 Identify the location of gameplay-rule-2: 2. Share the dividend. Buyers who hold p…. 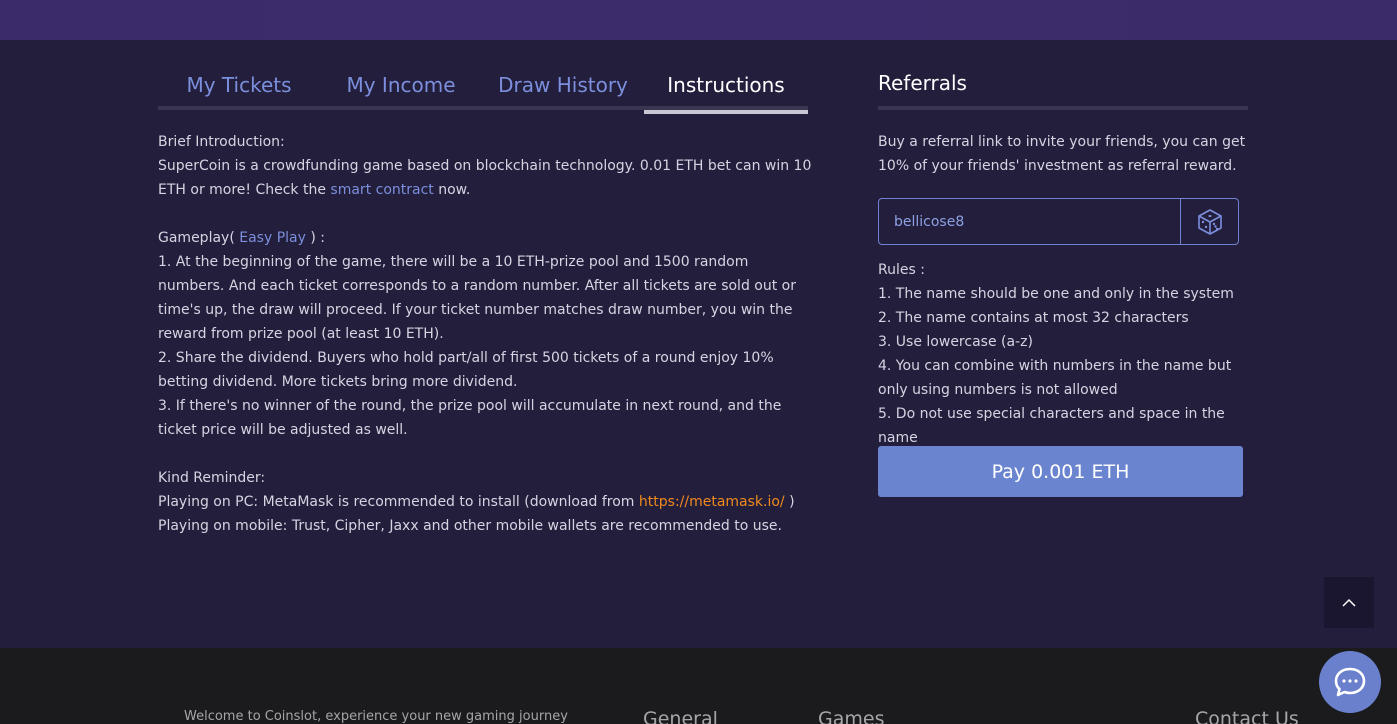
(466, 370).